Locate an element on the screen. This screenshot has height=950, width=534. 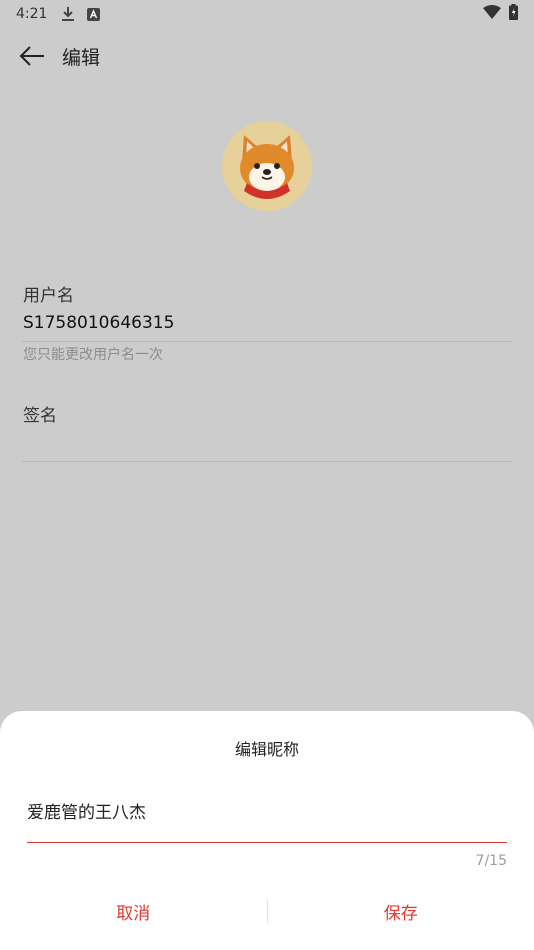
nickname-input is located at coordinates (267, 818).